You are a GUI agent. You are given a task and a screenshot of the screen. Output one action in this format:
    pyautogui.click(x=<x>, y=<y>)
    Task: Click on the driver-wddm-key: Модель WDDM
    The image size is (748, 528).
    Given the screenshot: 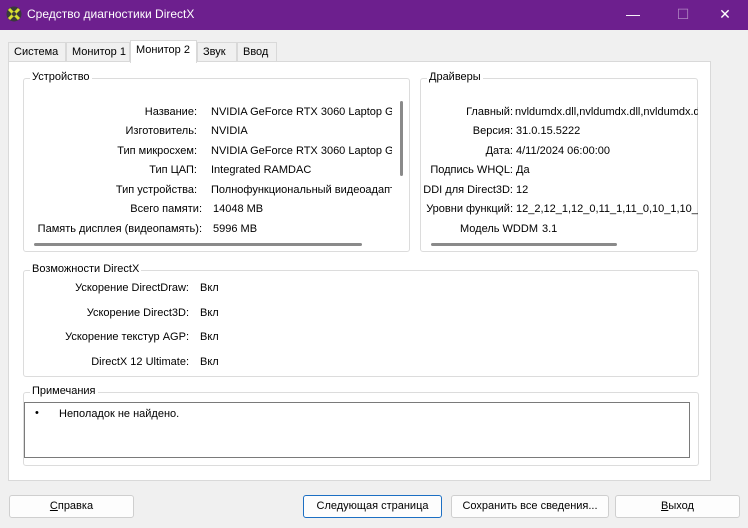 What is the action you would take?
    pyautogui.click(x=499, y=229)
    